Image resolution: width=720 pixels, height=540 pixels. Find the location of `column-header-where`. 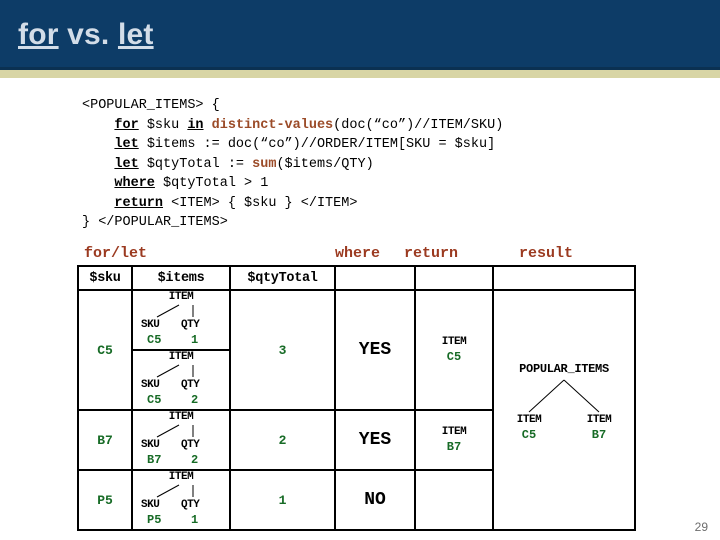

column-header-where is located at coordinates (375, 278).